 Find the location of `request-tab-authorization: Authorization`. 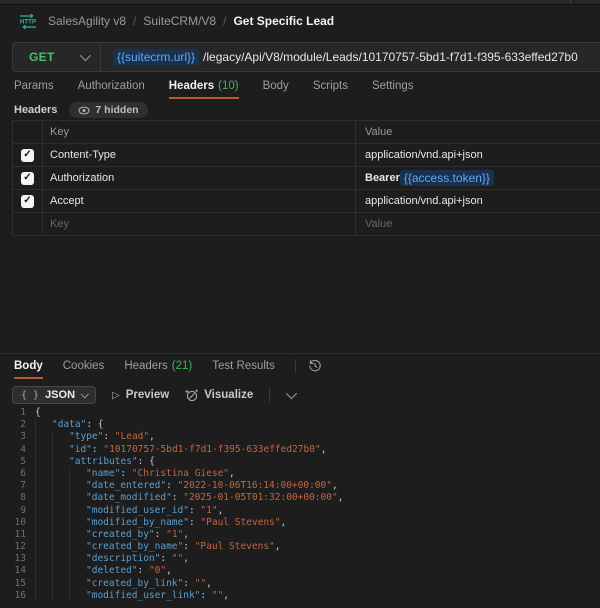

request-tab-authorization: Authorization is located at coordinates (111, 88).